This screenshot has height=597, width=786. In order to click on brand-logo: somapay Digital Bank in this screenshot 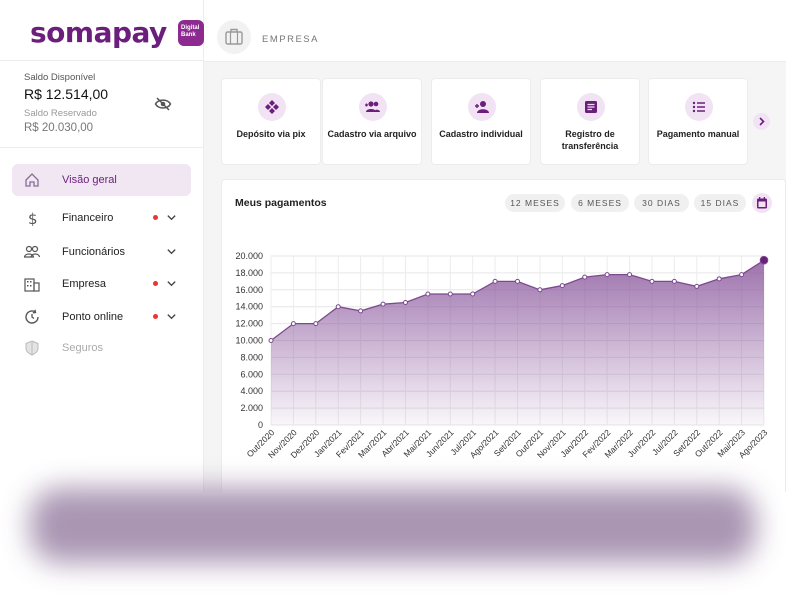, I will do `click(117, 36)`.